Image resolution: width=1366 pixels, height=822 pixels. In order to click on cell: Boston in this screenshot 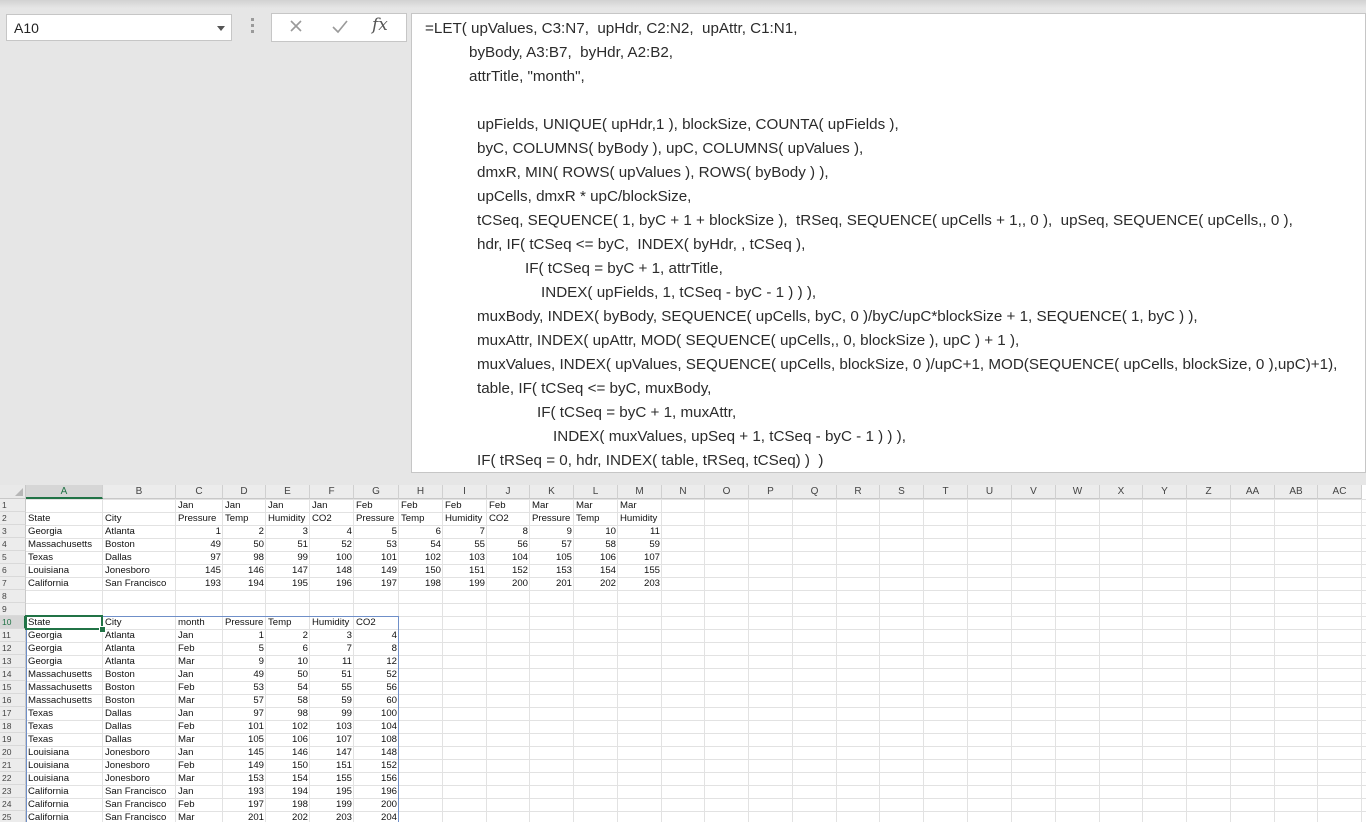, I will do `click(139, 544)`.